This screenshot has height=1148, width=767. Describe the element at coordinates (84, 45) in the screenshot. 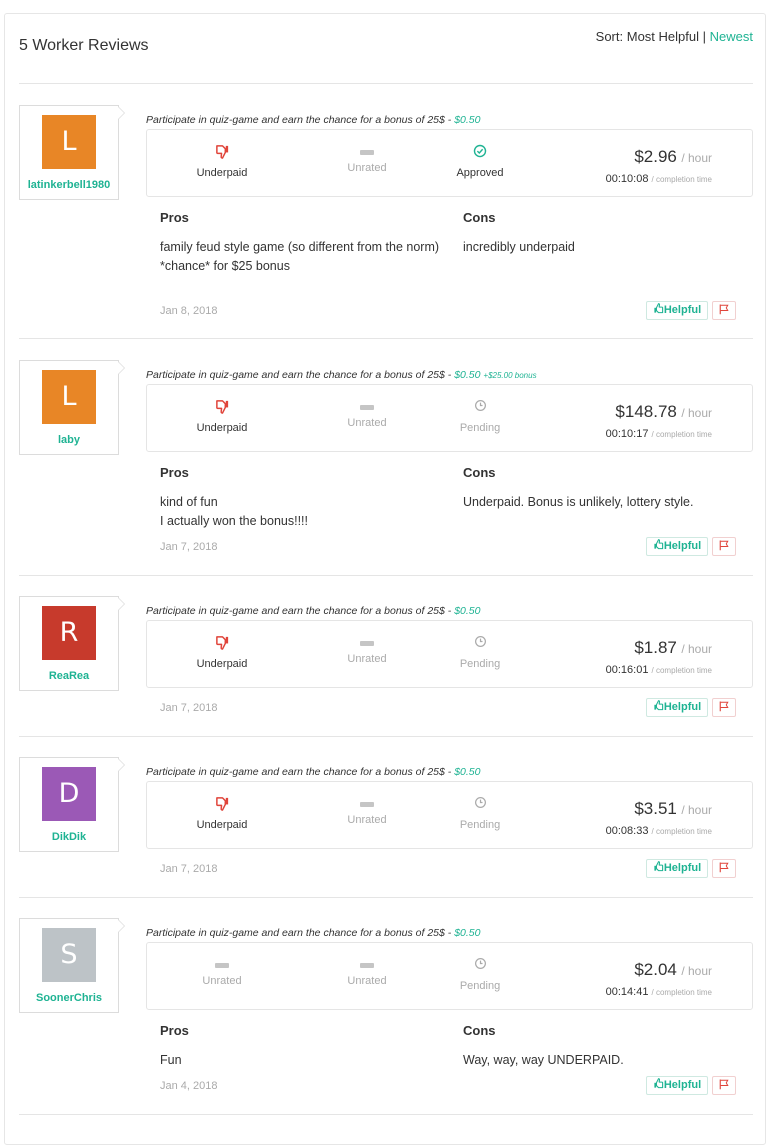

I see `page-title: 5 Worker Reviews` at that location.